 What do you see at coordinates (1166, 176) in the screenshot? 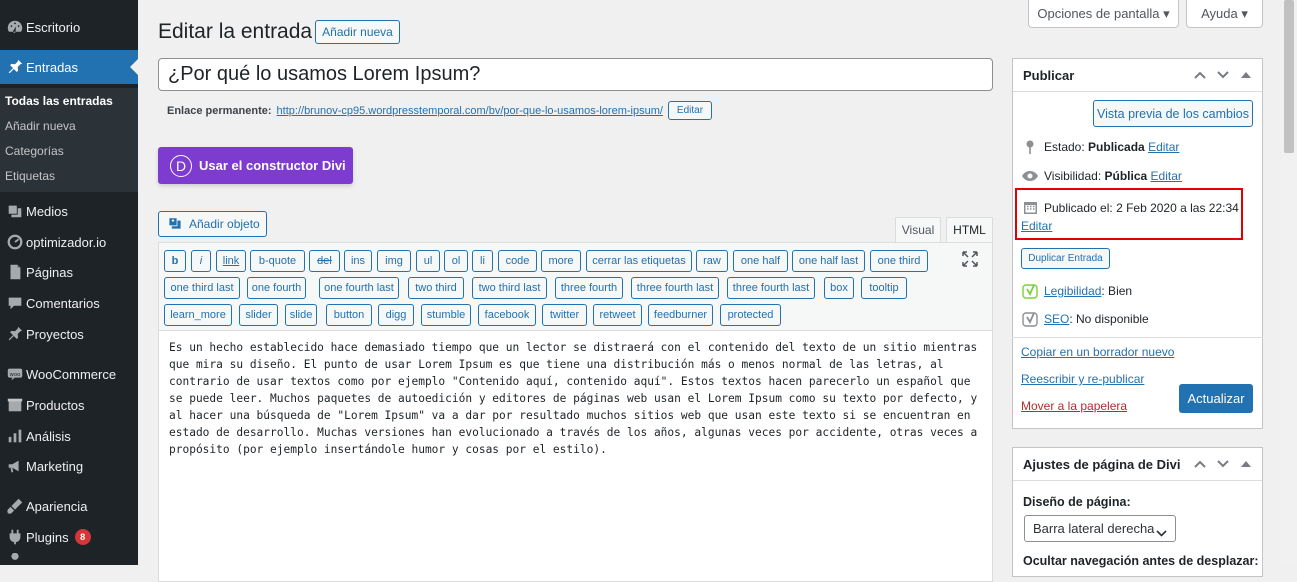
I see `edit-visibility-link: Editar` at bounding box center [1166, 176].